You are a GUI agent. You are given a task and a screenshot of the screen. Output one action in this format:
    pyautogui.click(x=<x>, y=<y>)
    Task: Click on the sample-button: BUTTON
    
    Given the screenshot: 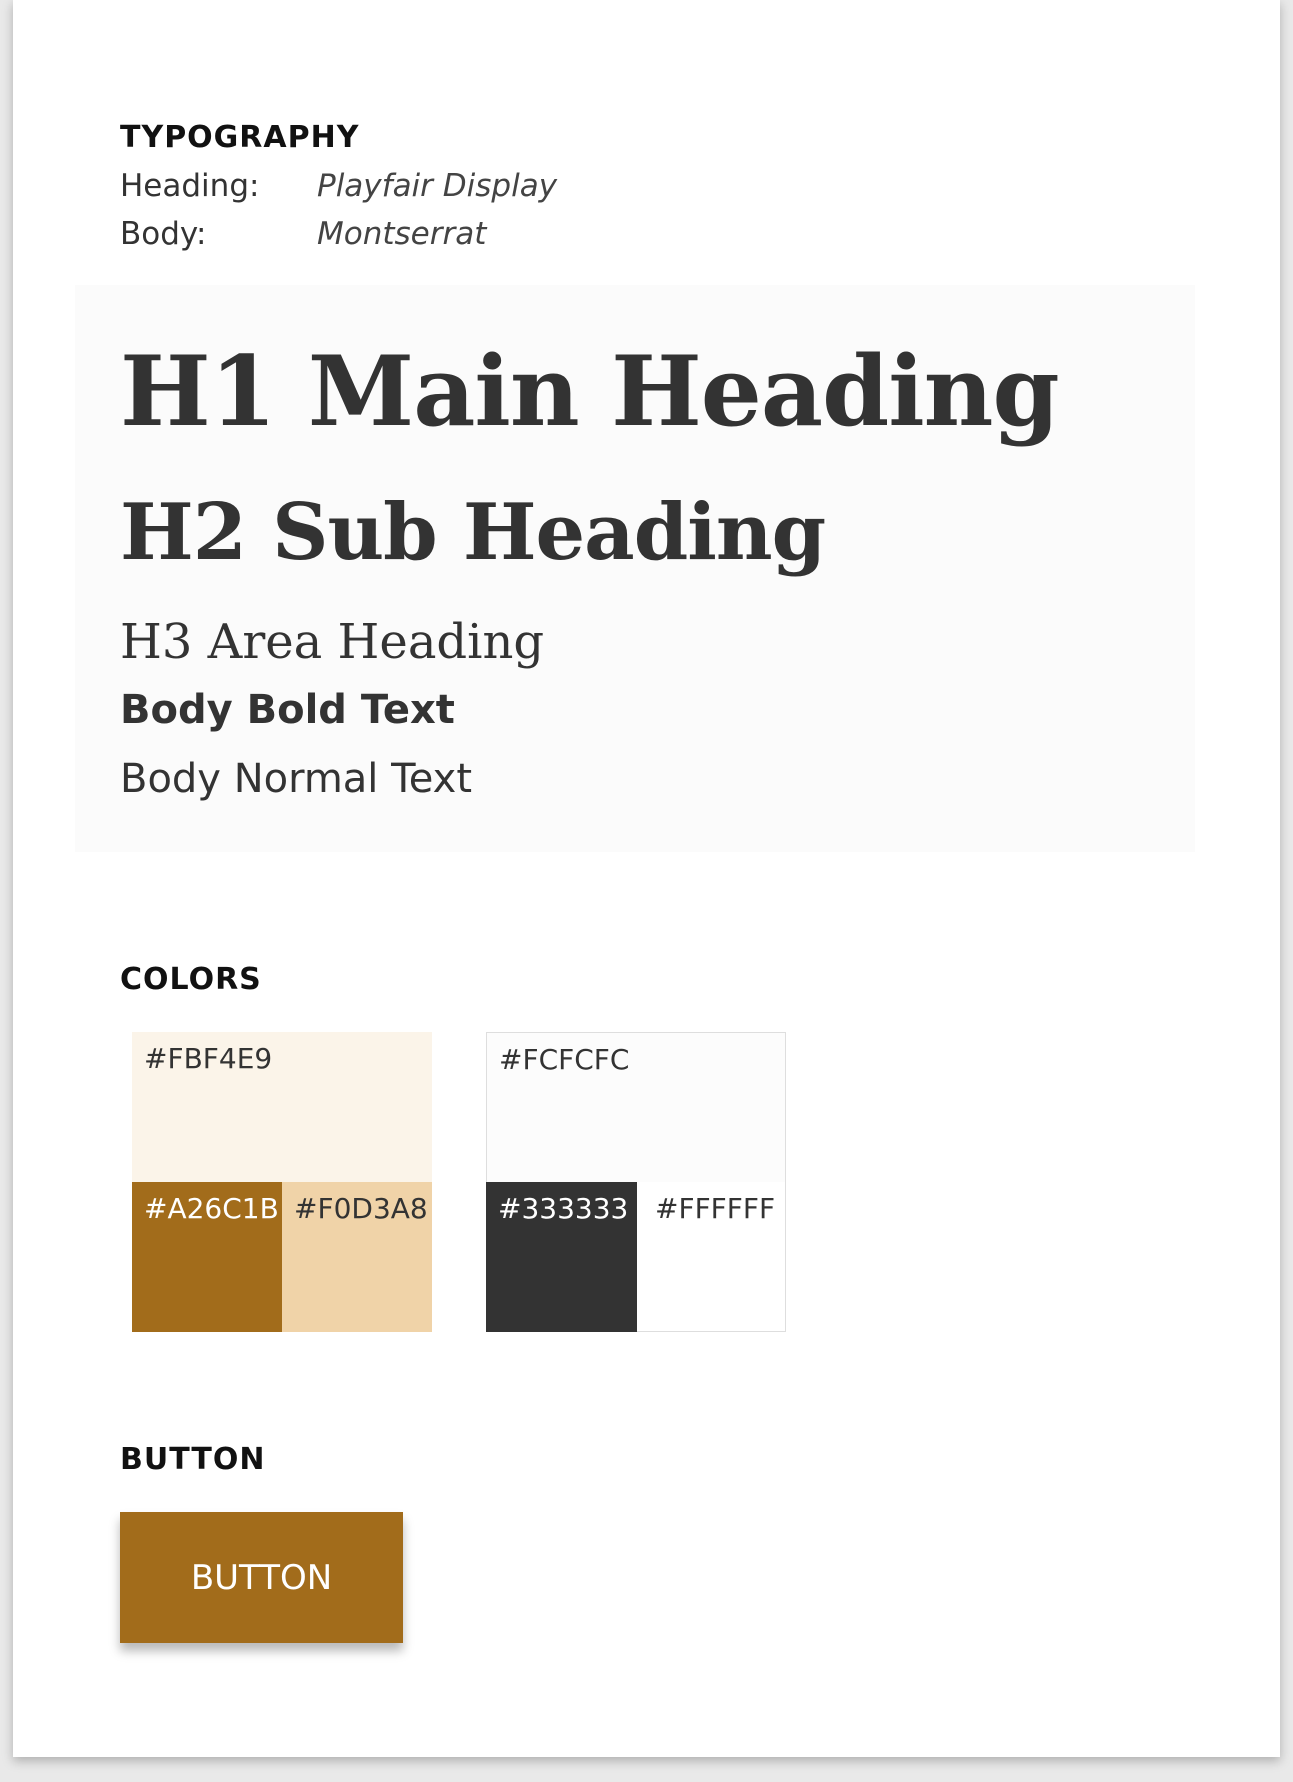 What is the action you would take?
    pyautogui.click(x=261, y=1577)
    